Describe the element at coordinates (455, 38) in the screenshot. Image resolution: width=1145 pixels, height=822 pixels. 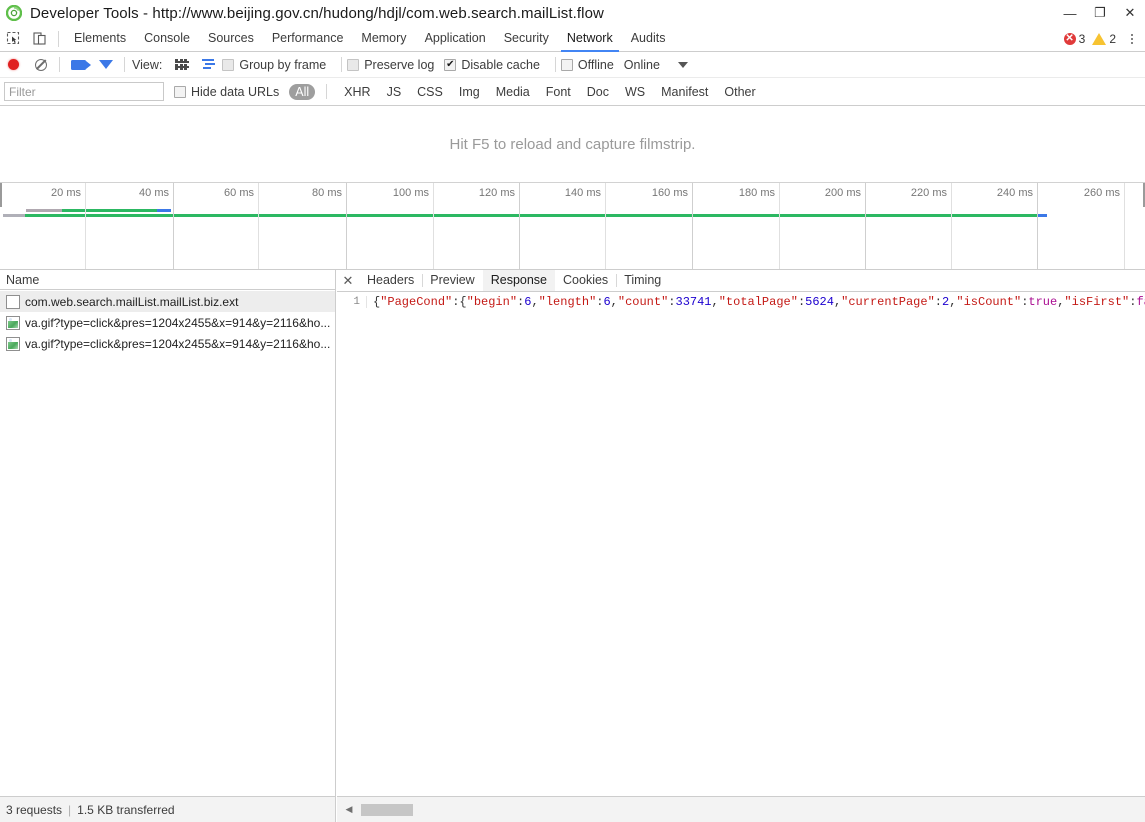
I see `tab-application: Application` at that location.